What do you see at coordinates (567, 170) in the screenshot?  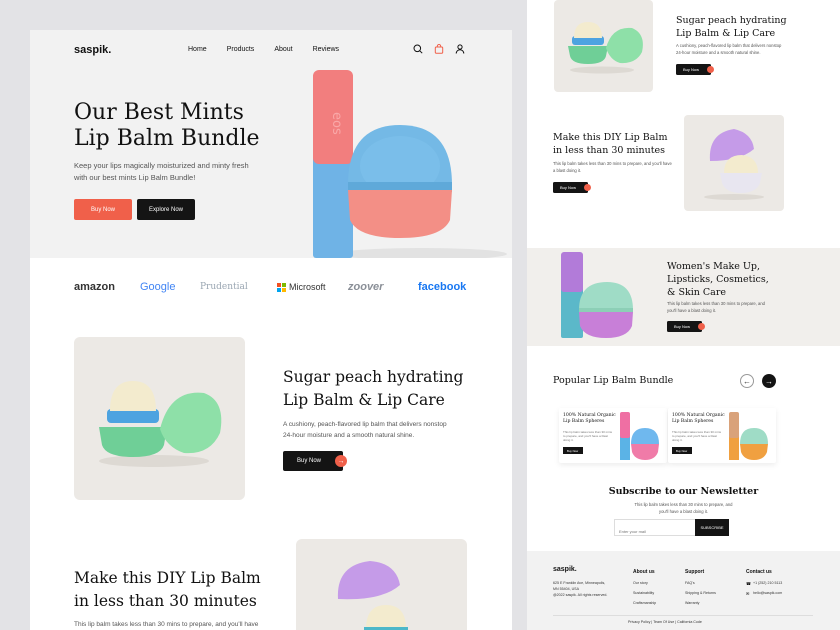 I see `r-diy-desc-line-2: a blast doing it.` at bounding box center [567, 170].